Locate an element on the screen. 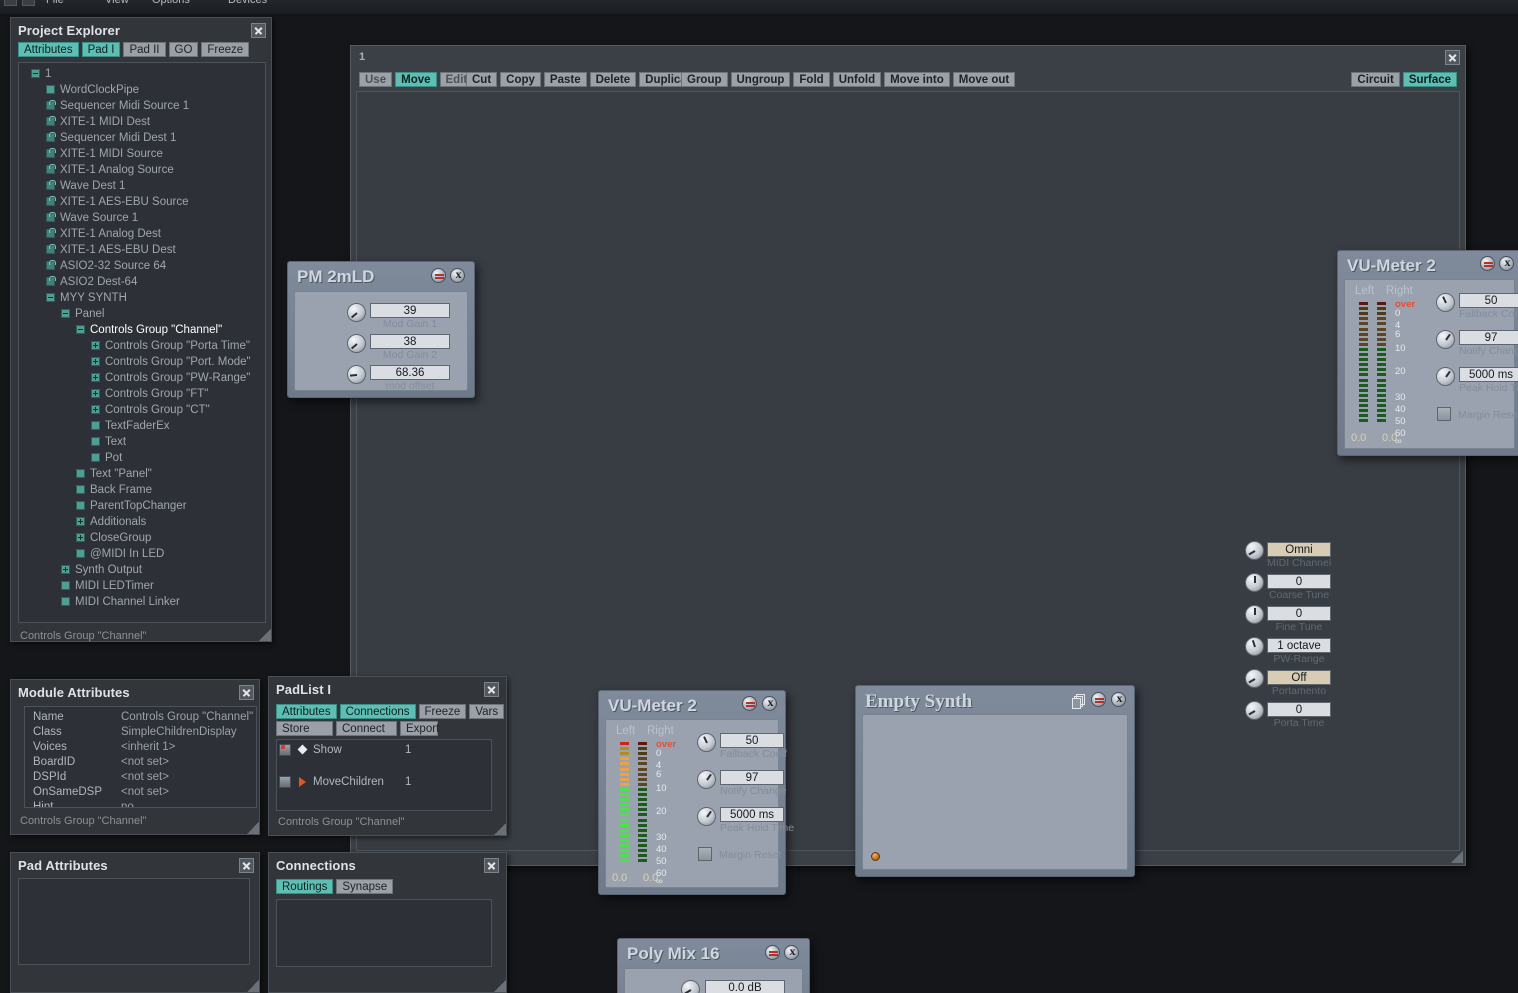 This screenshot has width=1518, height=993. copy-icon is located at coordinates (1079, 701).